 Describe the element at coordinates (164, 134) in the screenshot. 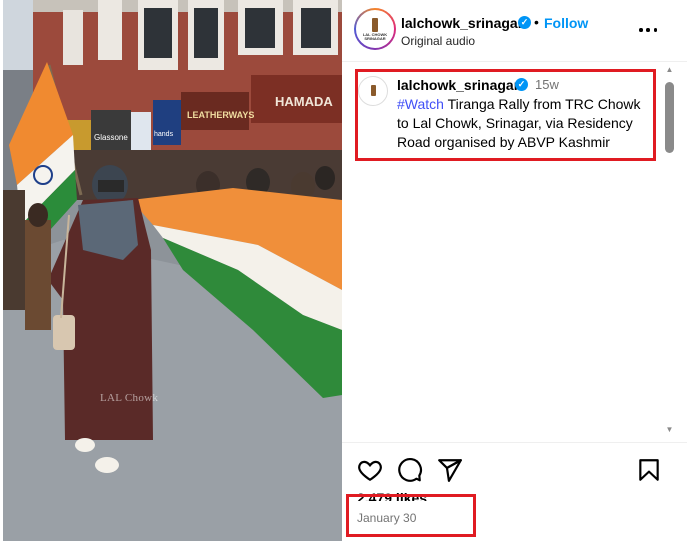

I see `sign-hands: hands` at that location.